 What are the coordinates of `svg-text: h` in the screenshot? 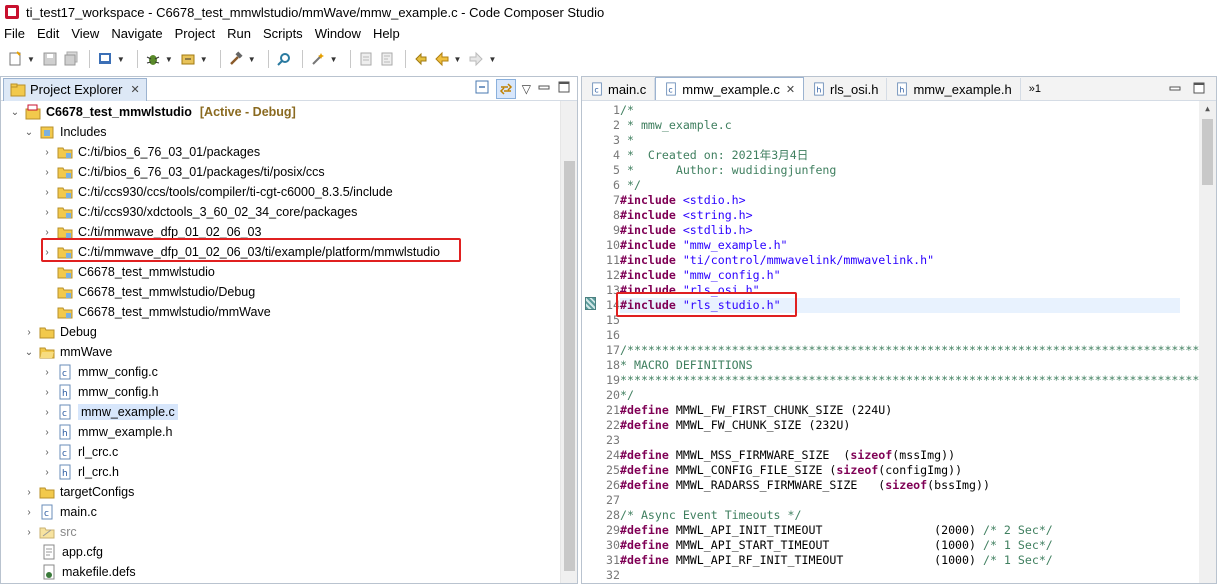 It's located at (65, 394).